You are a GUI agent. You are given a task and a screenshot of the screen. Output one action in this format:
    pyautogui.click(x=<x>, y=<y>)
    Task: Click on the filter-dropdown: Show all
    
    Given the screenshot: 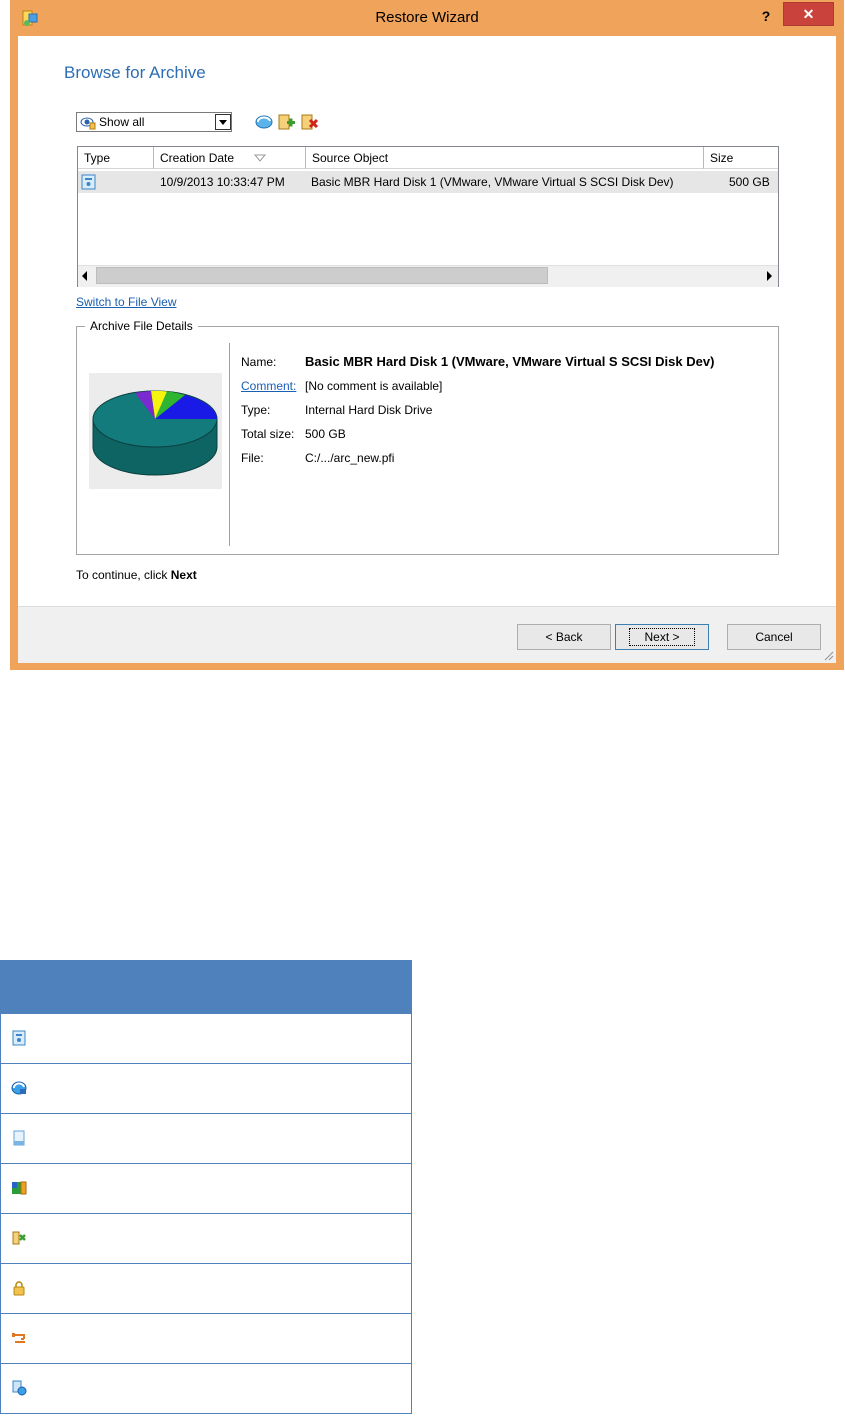 What is the action you would take?
    pyautogui.click(x=154, y=122)
    